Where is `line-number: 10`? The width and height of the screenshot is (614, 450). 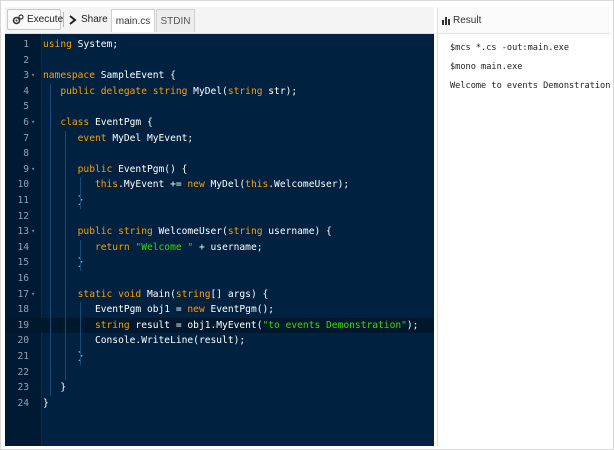
line-number: 10 is located at coordinates (23, 185).